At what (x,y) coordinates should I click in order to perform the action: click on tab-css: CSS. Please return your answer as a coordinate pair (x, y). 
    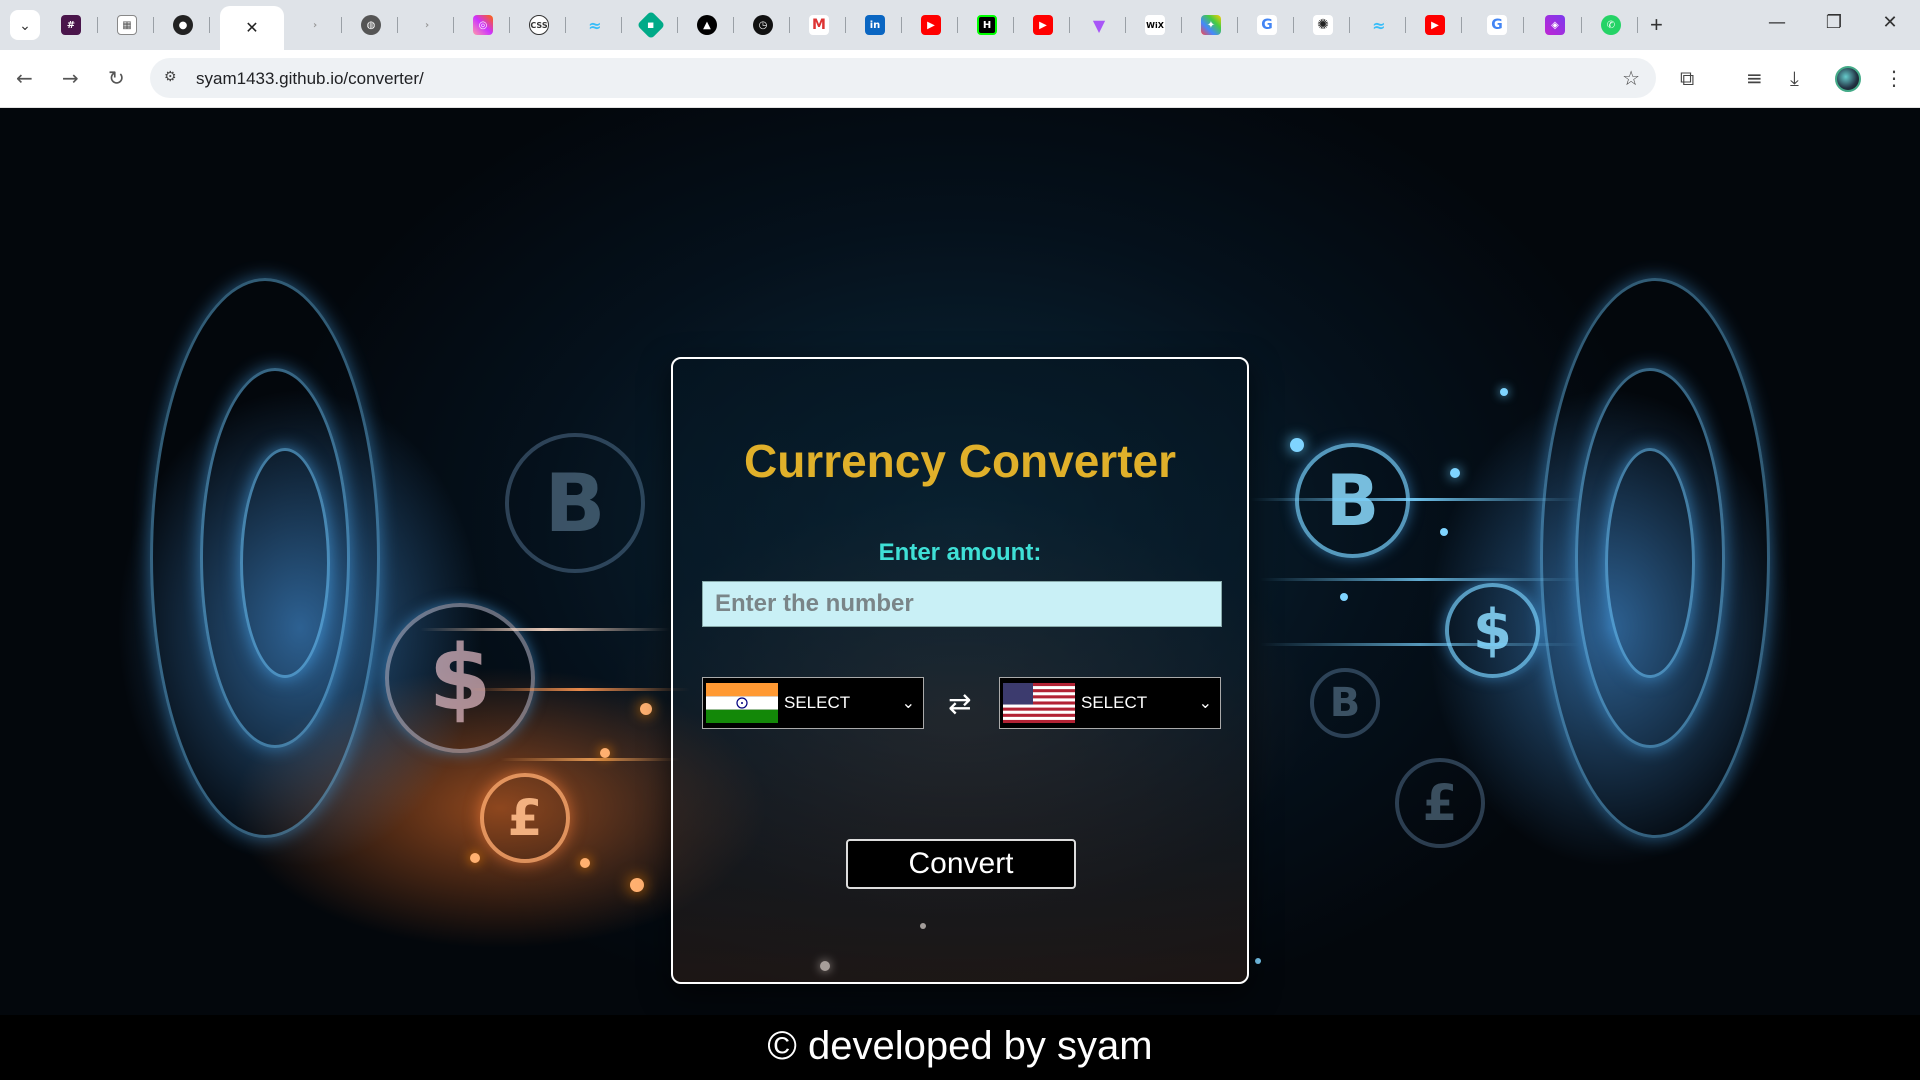
    Looking at the image, I should click on (539, 25).